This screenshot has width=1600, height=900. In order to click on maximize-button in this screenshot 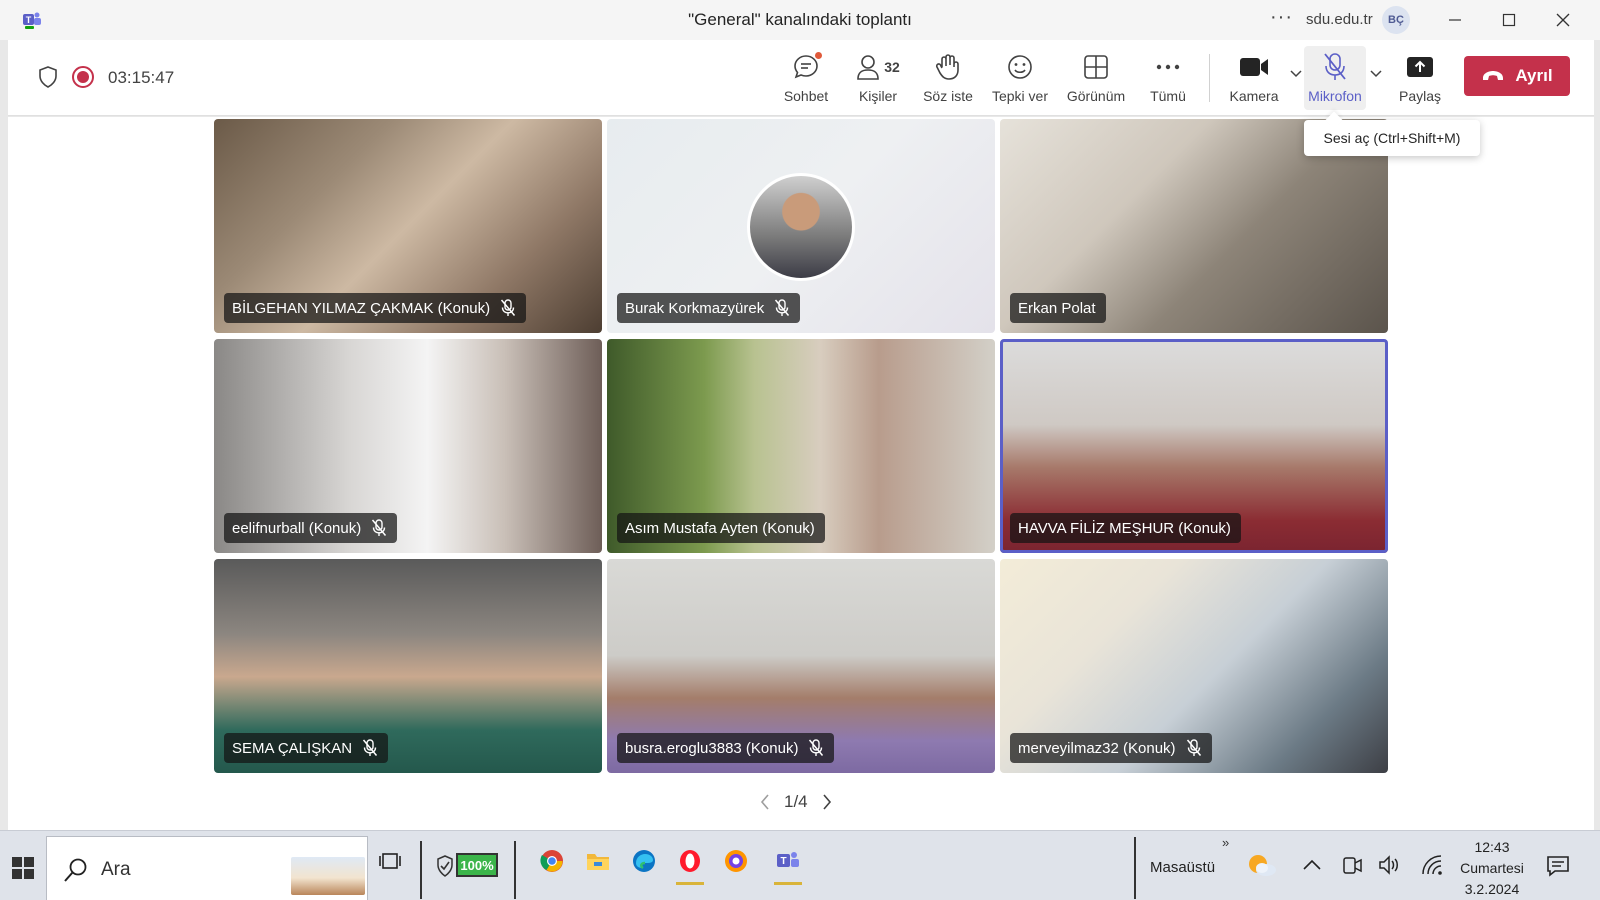, I will do `click(1509, 20)`.